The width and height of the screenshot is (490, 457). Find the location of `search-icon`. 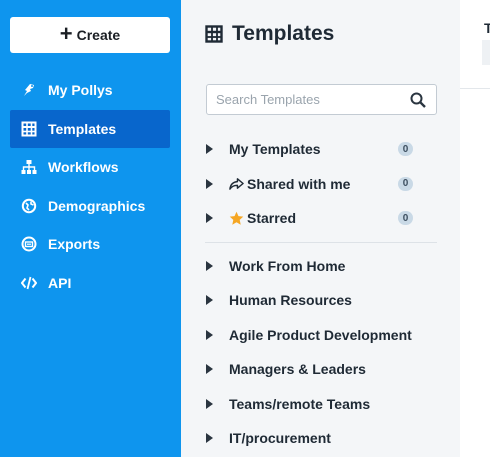

search-icon is located at coordinates (418, 100).